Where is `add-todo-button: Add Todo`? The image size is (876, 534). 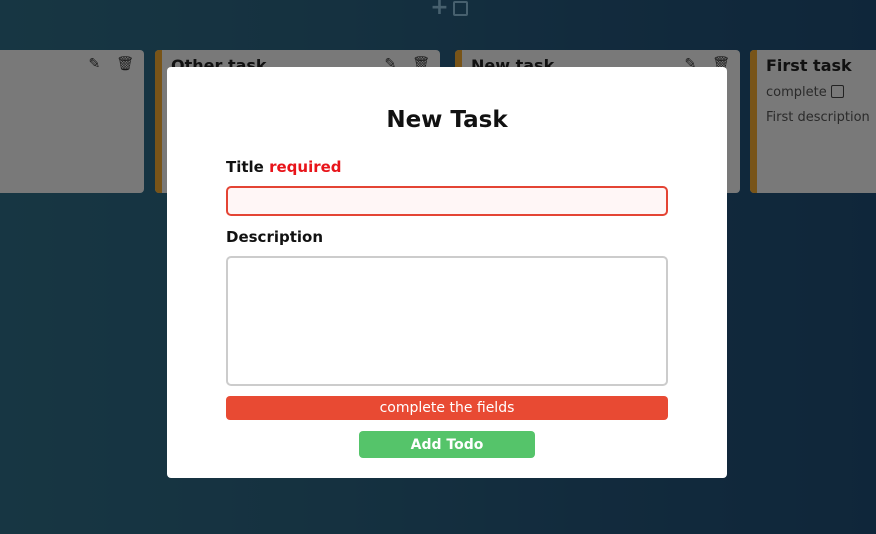
add-todo-button: Add Todo is located at coordinates (447, 444).